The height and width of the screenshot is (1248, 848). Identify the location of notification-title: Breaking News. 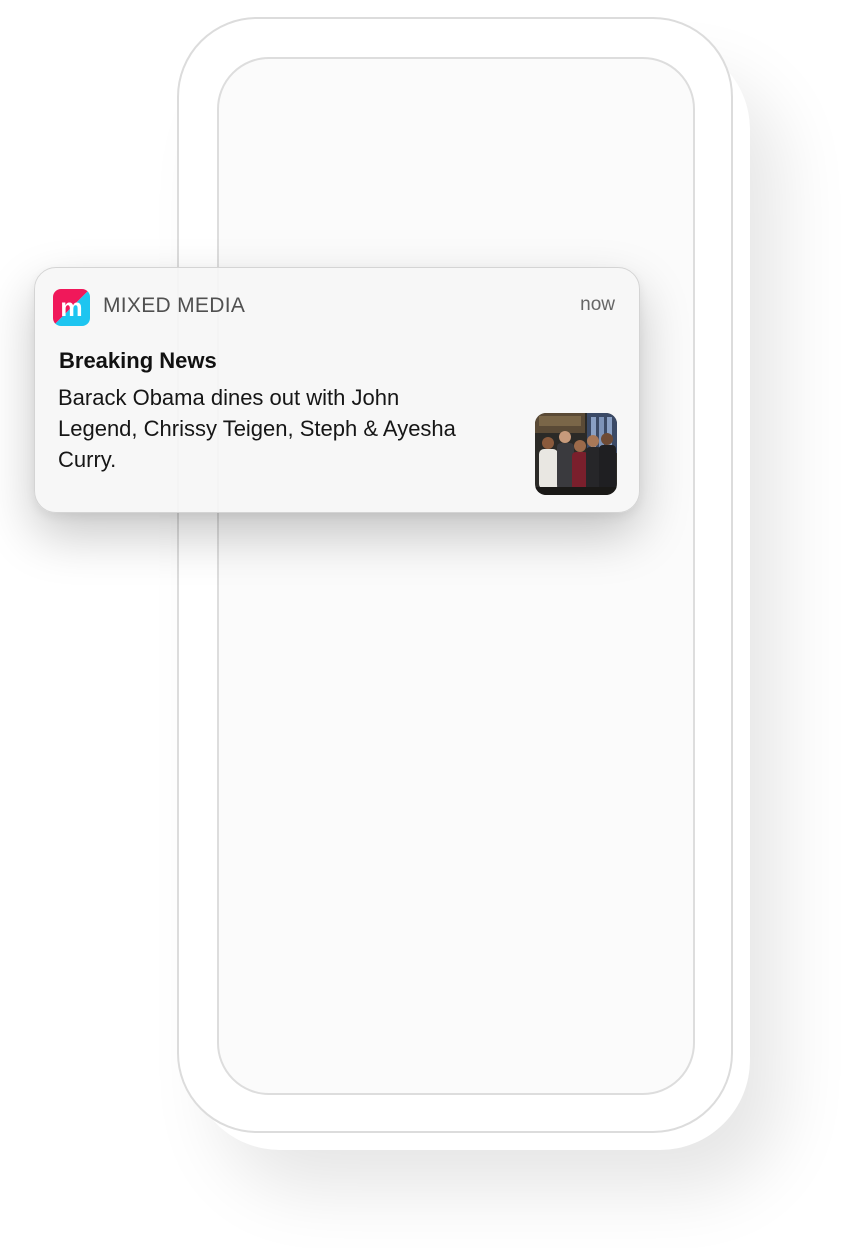
(138, 360).